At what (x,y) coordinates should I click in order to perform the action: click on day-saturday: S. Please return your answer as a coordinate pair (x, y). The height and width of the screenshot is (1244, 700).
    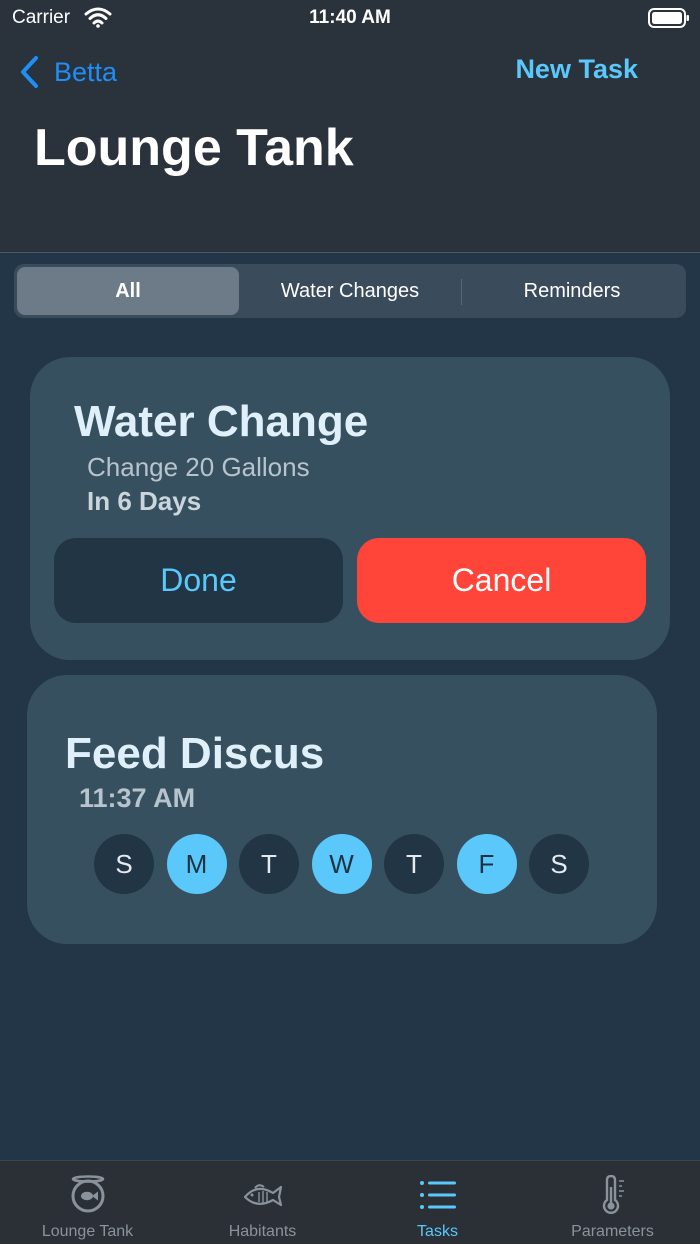
    Looking at the image, I should click on (559, 864).